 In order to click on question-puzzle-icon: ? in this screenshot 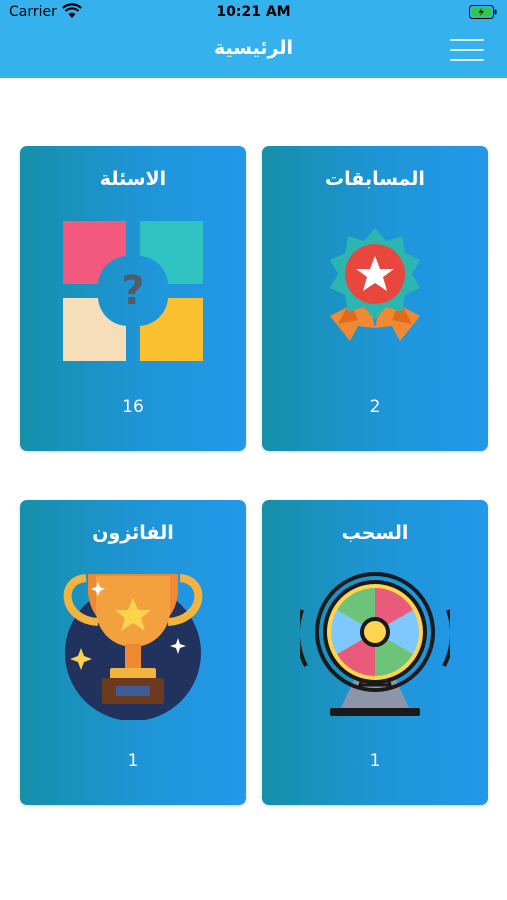, I will do `click(133, 291)`.